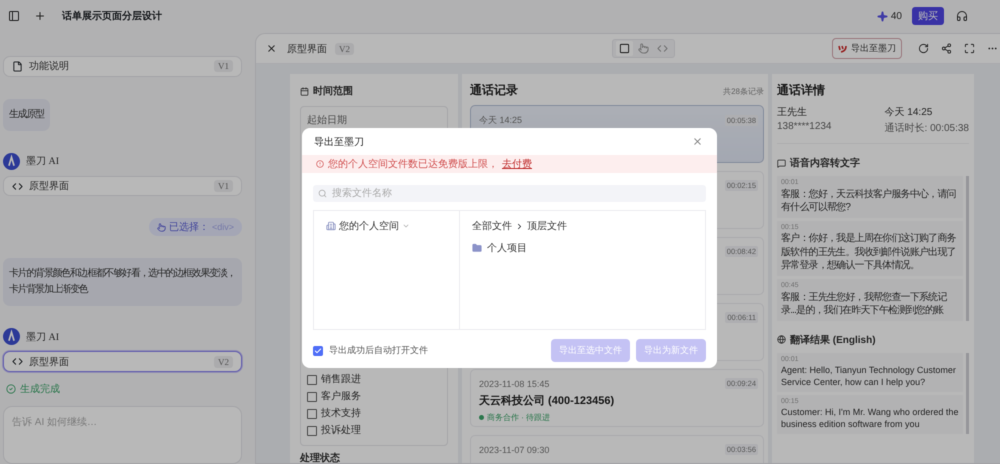 Image resolution: width=1000 pixels, height=464 pixels. I want to click on artifact-title: 功能说明, so click(49, 67).